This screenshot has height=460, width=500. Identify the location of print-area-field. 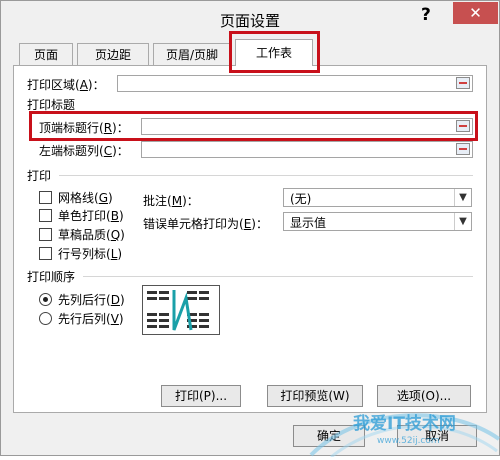
(295, 83).